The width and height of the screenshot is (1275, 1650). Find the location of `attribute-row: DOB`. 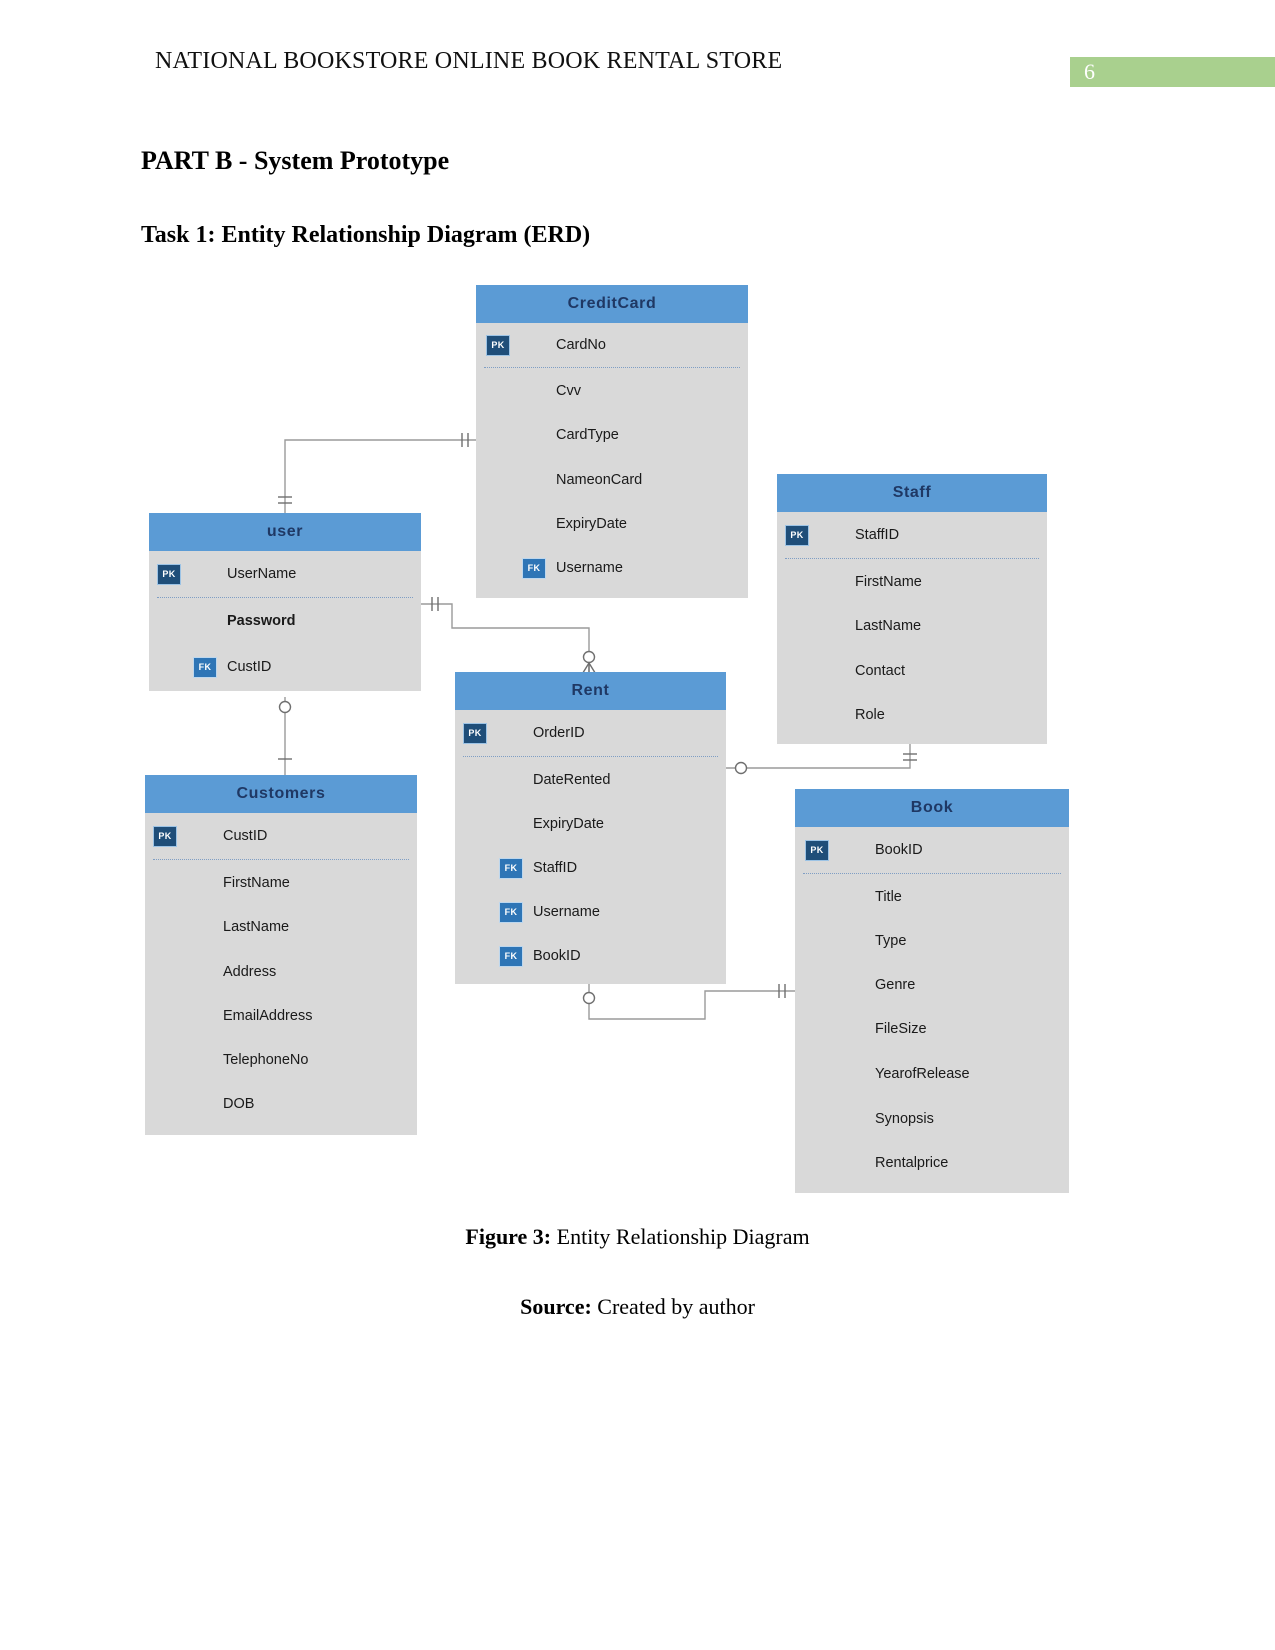

attribute-row: DOB is located at coordinates (281, 1104).